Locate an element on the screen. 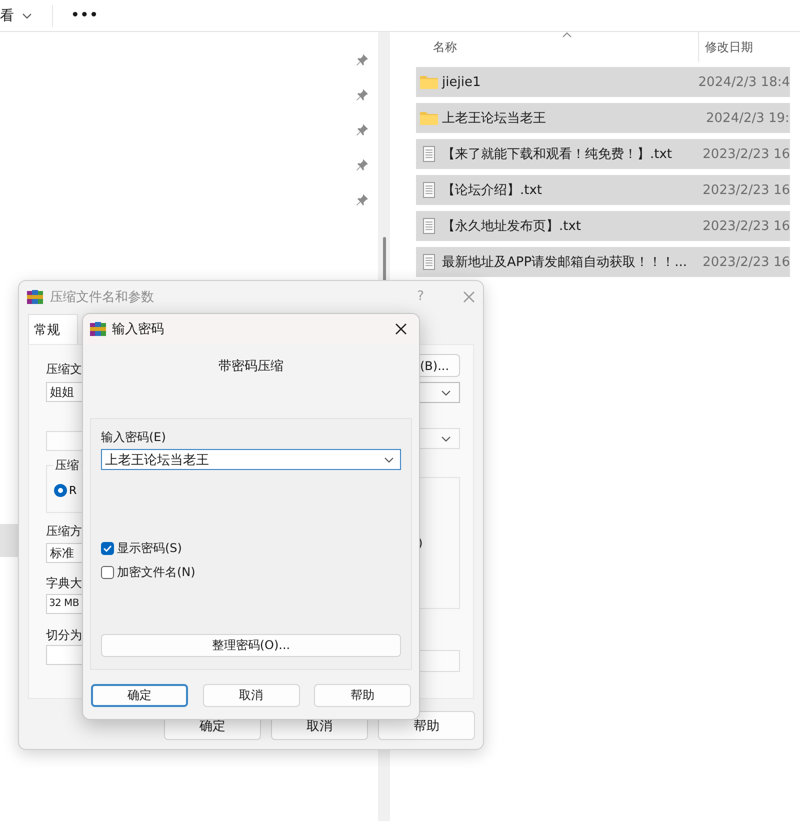  password-field: 上老王论坛当老王 is located at coordinates (251, 459).